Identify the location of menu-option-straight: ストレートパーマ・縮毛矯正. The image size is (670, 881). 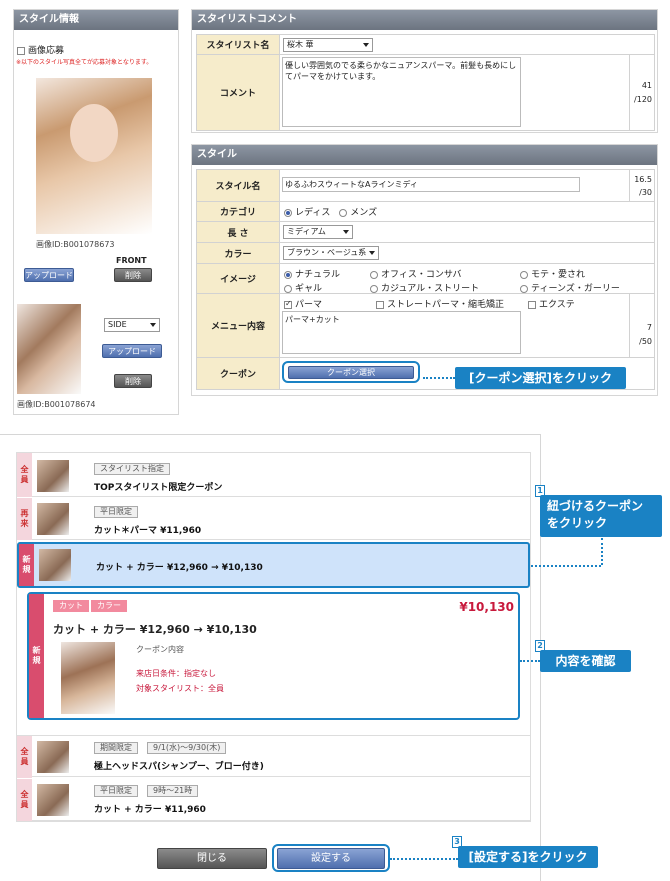
(440, 303).